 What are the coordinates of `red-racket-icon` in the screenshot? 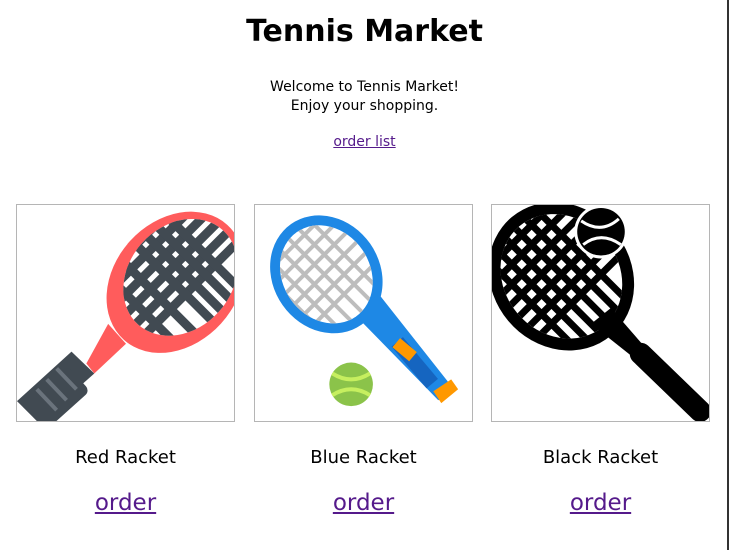 It's located at (125, 313).